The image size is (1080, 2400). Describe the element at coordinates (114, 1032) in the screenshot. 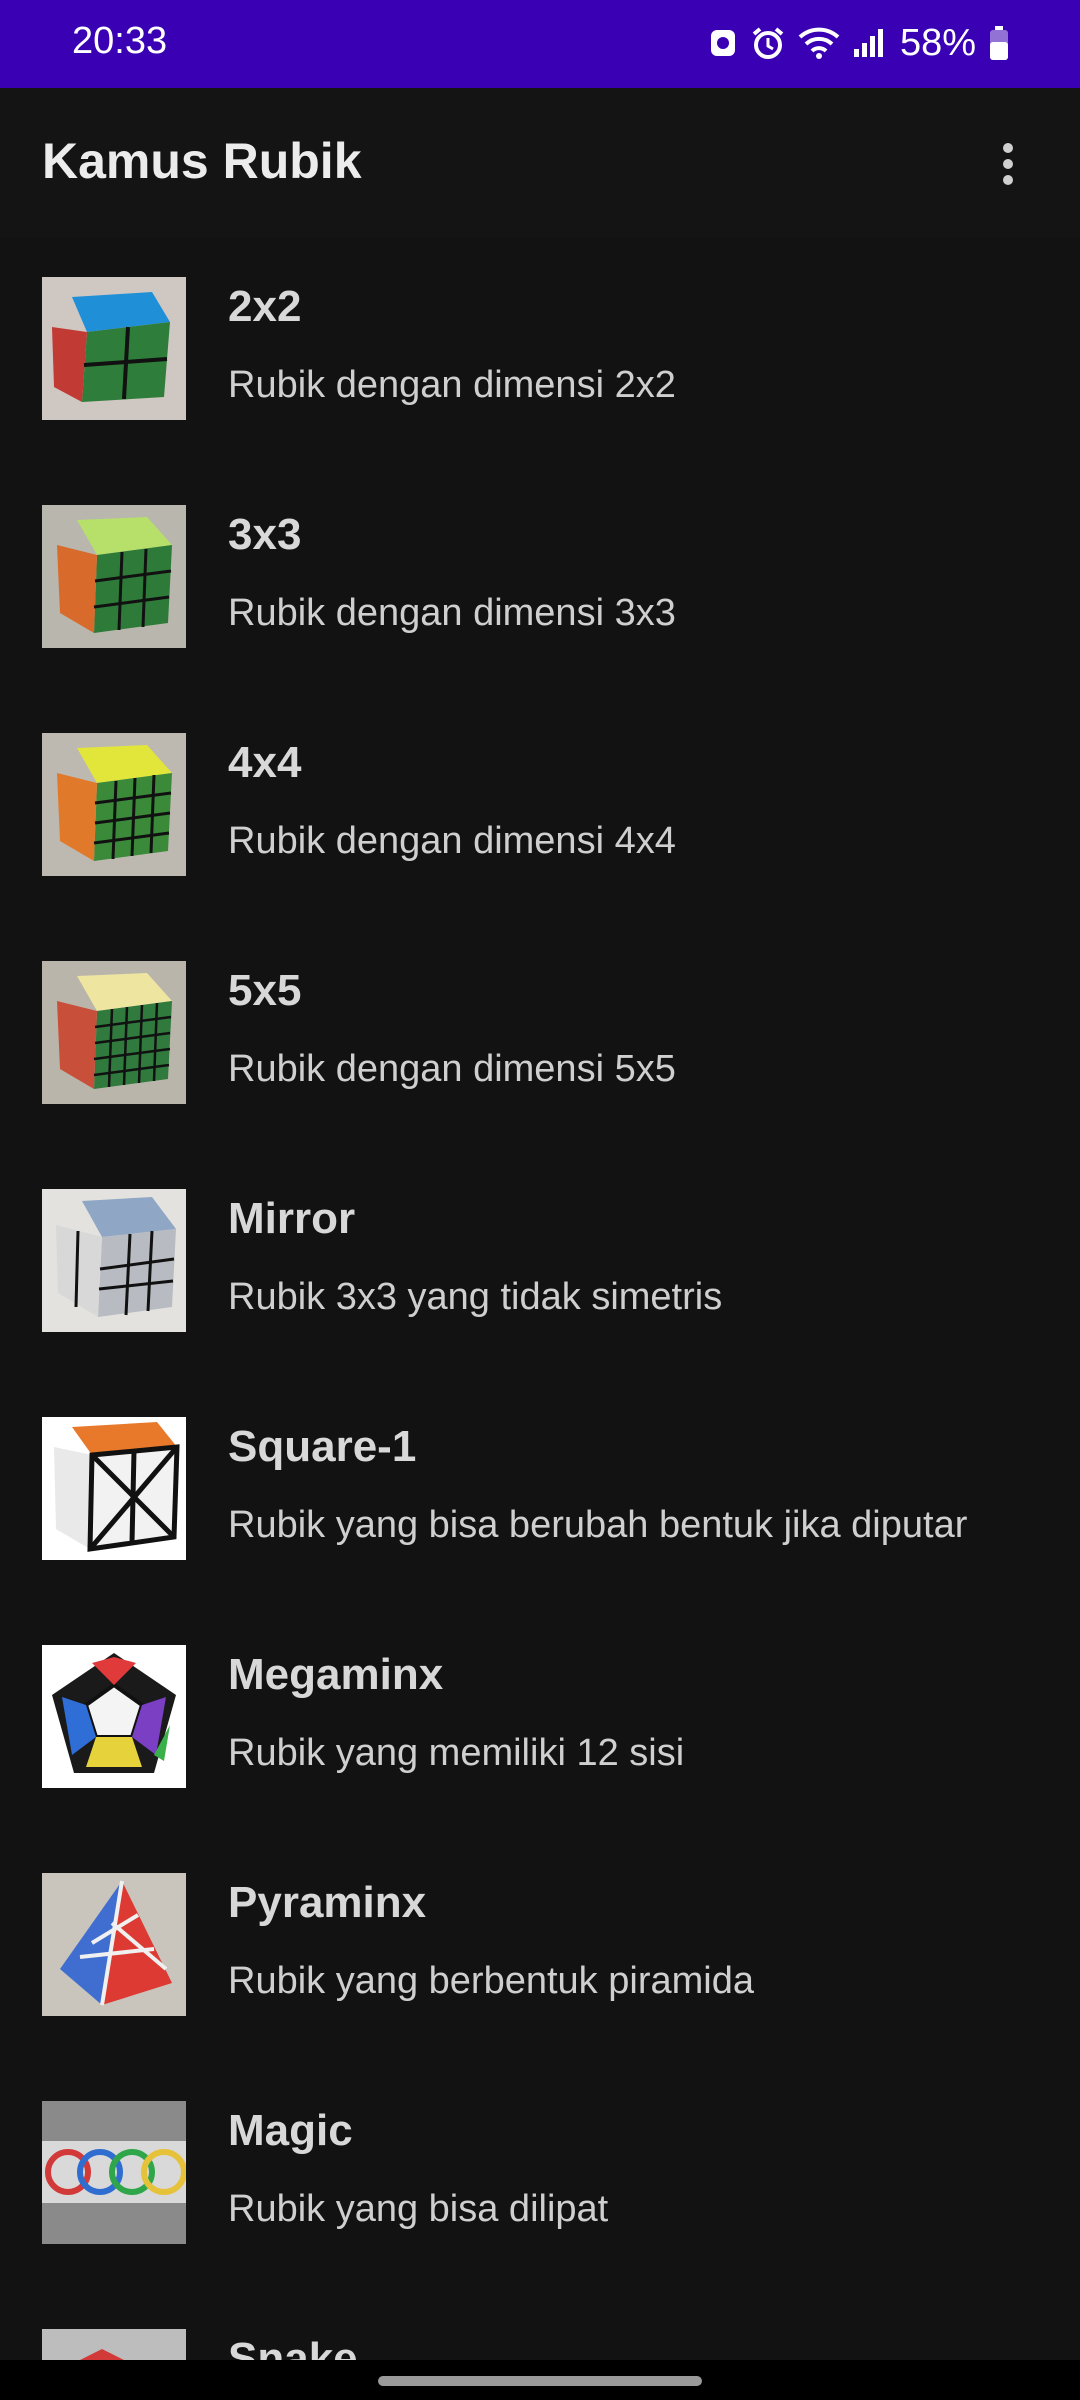

I see `rubik-5x5-image` at that location.